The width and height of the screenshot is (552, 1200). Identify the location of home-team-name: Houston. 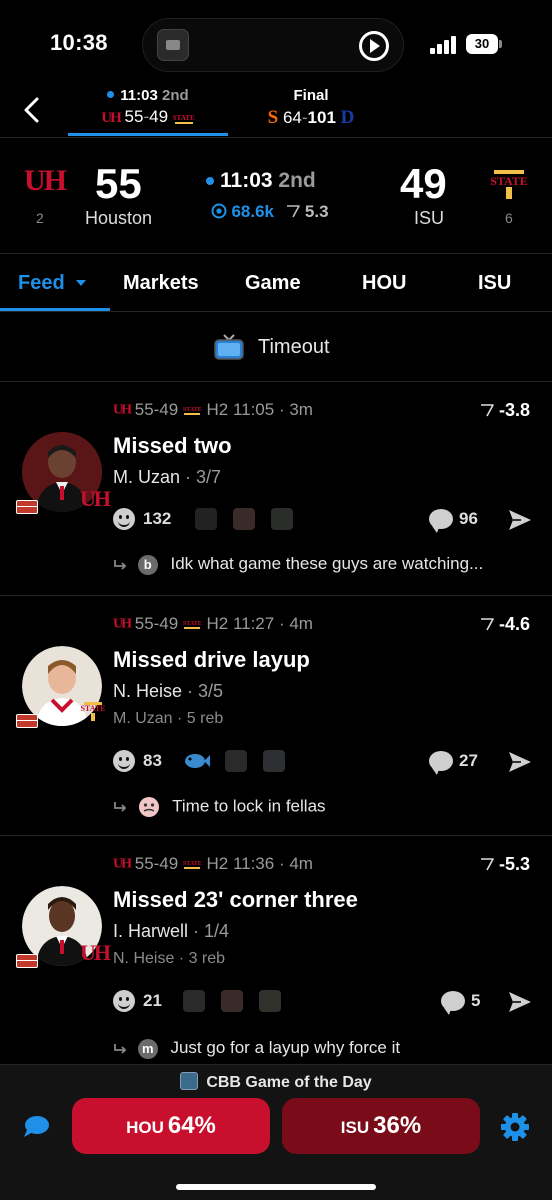
(119, 218).